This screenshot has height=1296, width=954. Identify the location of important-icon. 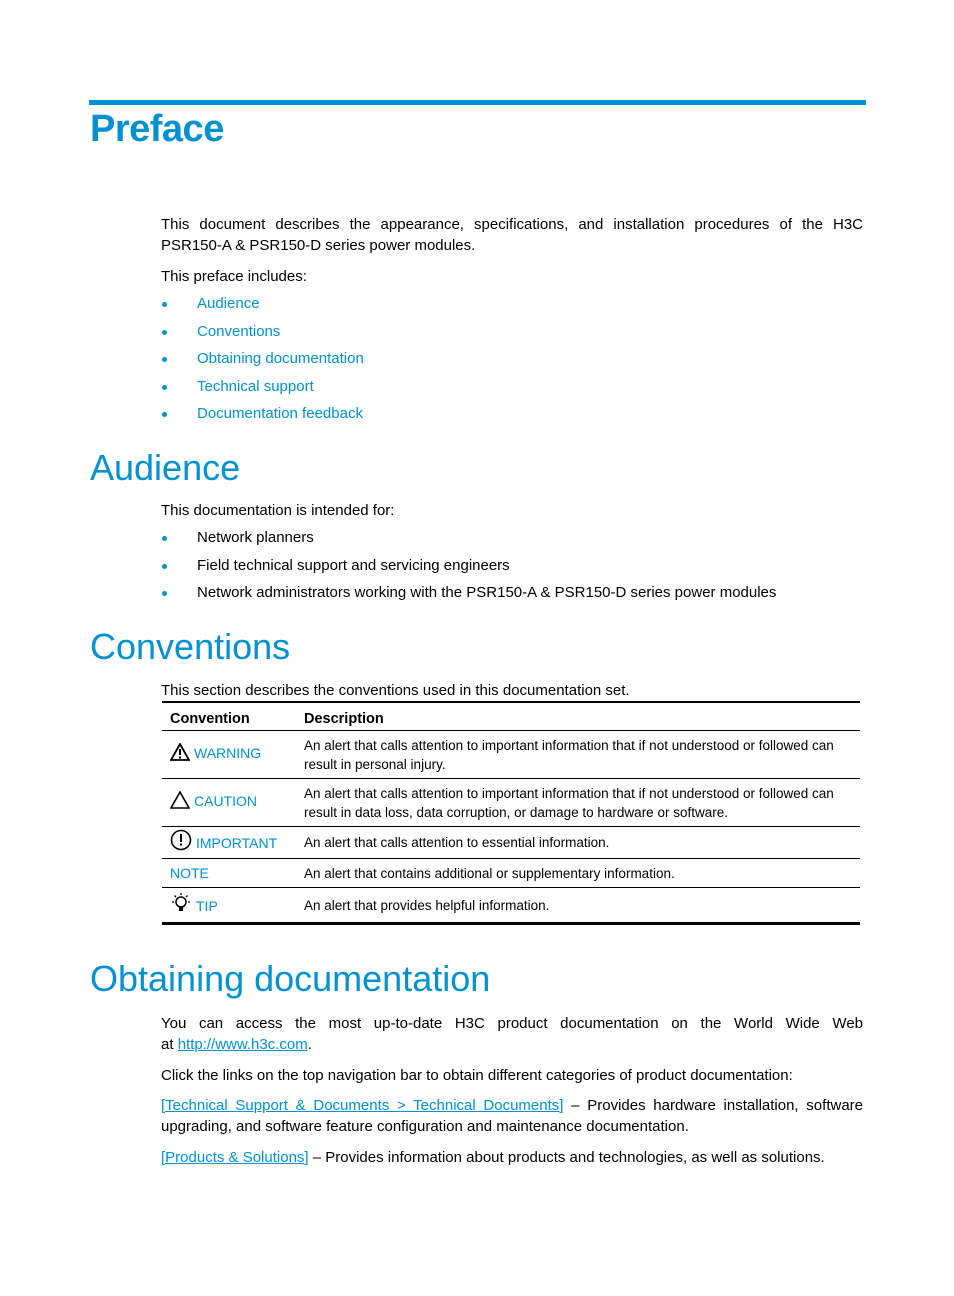
(181, 842).